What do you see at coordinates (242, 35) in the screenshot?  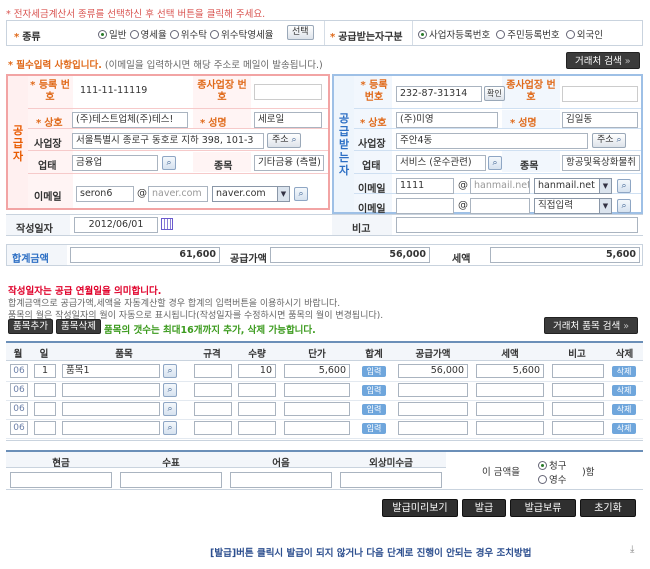 I see `type-consign-zero-radio: 위수탁영세율` at bounding box center [242, 35].